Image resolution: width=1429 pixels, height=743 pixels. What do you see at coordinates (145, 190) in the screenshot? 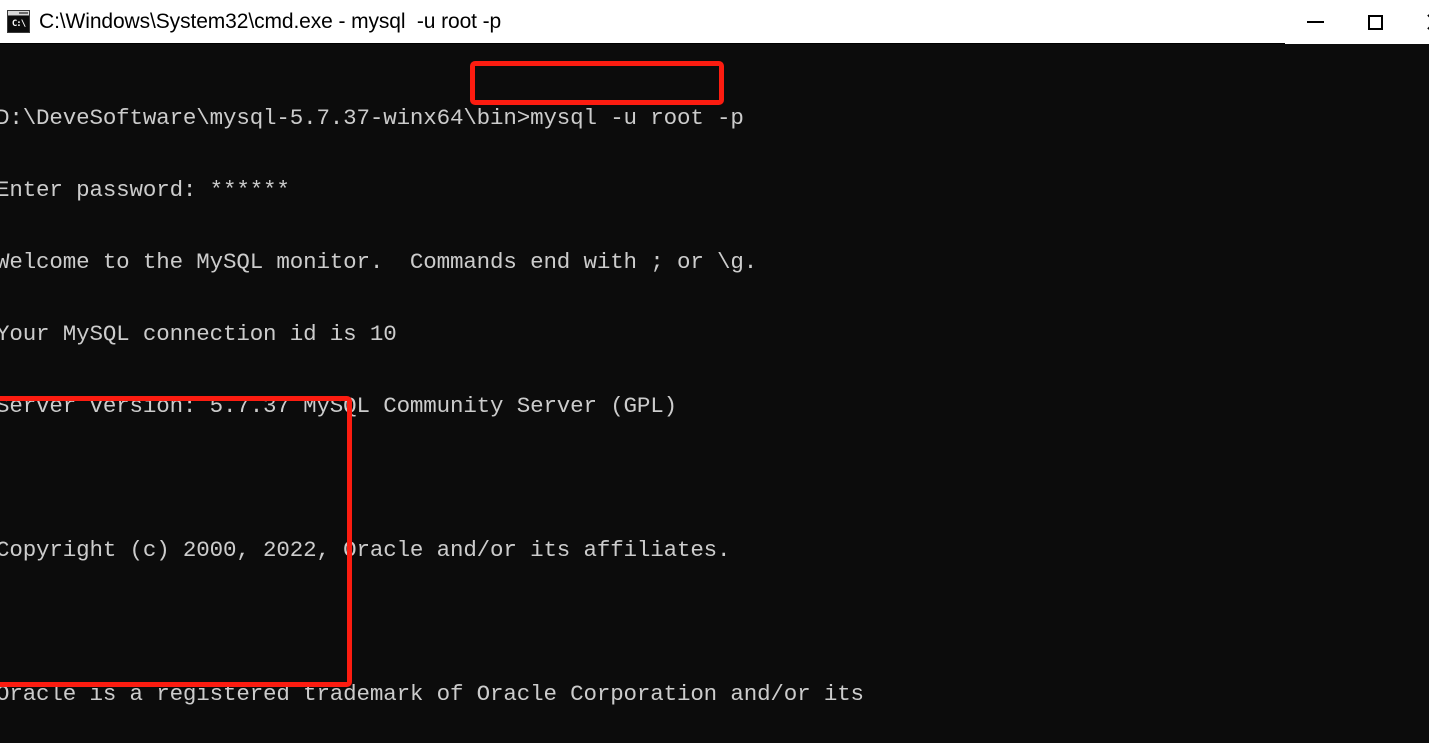
I see `terminal-line: Enter password: ******` at bounding box center [145, 190].